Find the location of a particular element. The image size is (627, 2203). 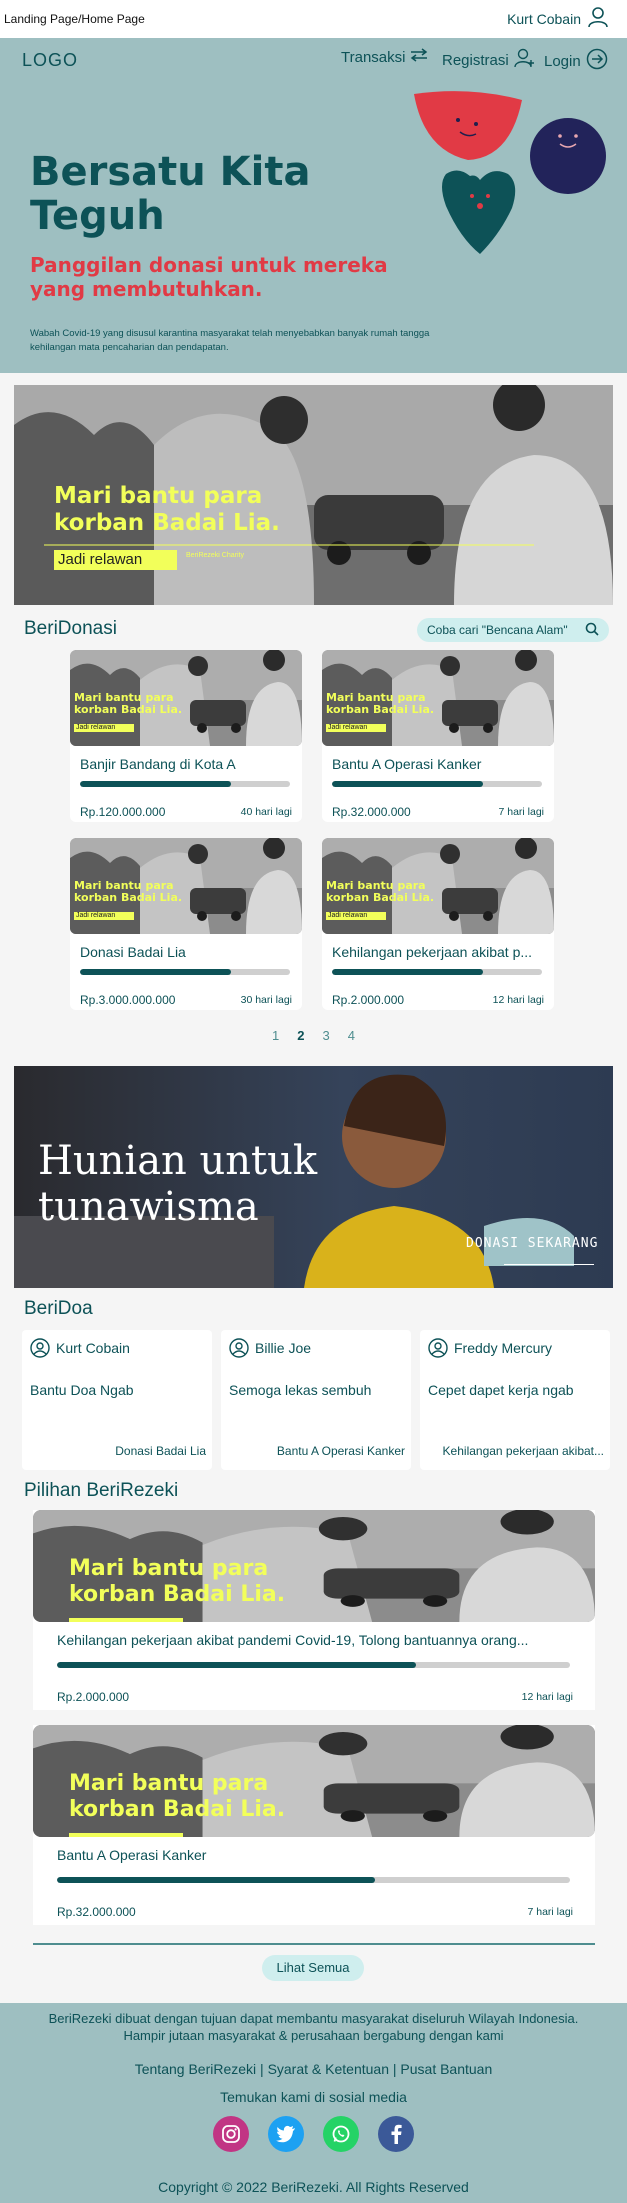

user-name: Kurt Cobain is located at coordinates (544, 18).